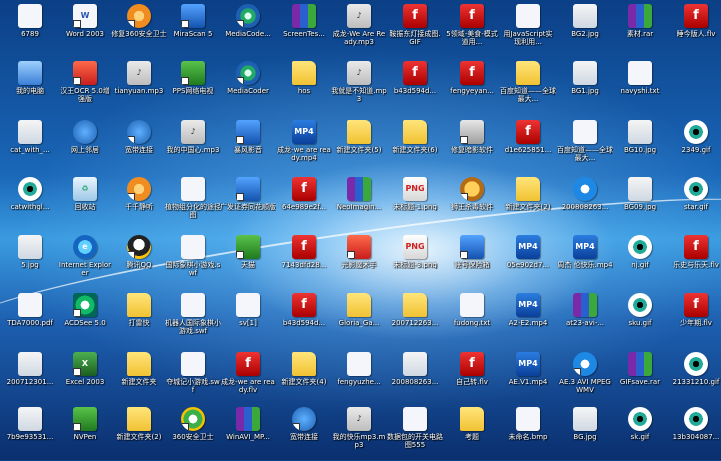  I want to click on desktop-icon: 机器人国际象棋小游戏.swf, so click(193, 319).